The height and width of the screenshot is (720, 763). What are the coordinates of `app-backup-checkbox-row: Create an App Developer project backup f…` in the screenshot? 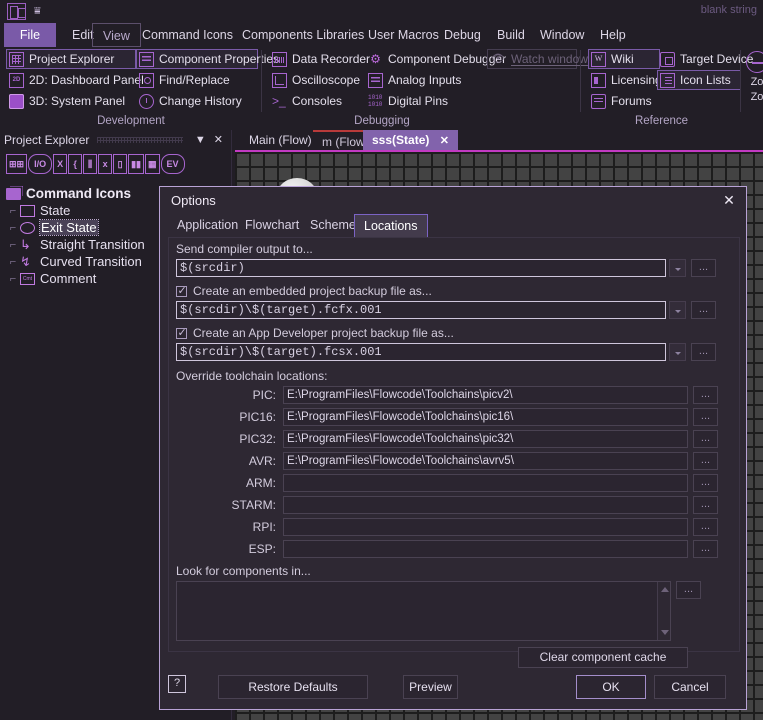 It's located at (458, 333).